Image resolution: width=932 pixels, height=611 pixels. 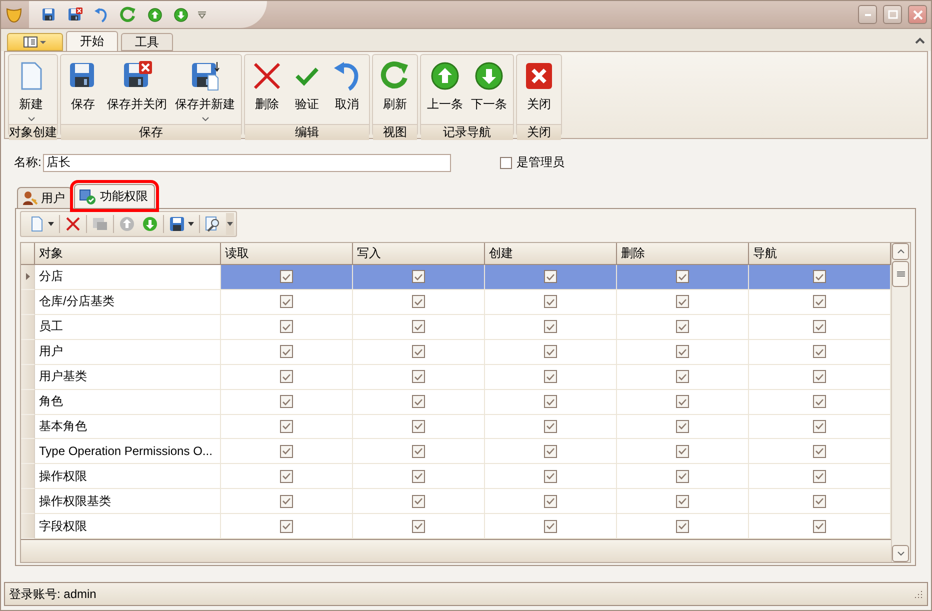 I want to click on ribbon-button: 新建, so click(x=31, y=90).